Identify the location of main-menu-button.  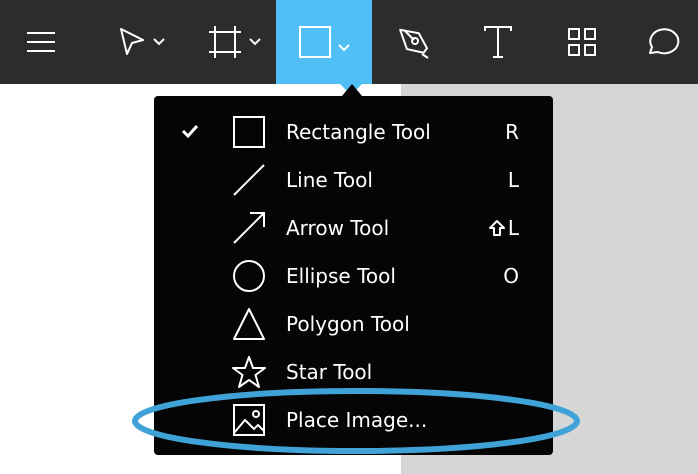
(42, 42).